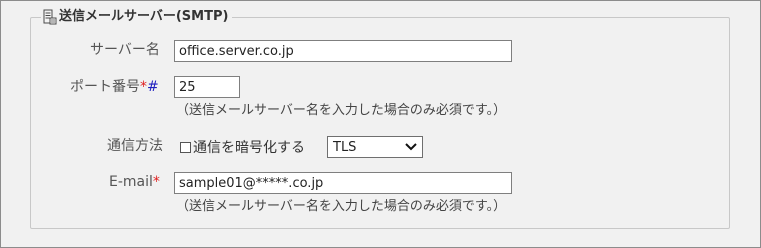 The height and width of the screenshot is (248, 761). What do you see at coordinates (144, 16) in the screenshot?
I see `legend-text: 送信メールサーバー(SMTP)` at bounding box center [144, 16].